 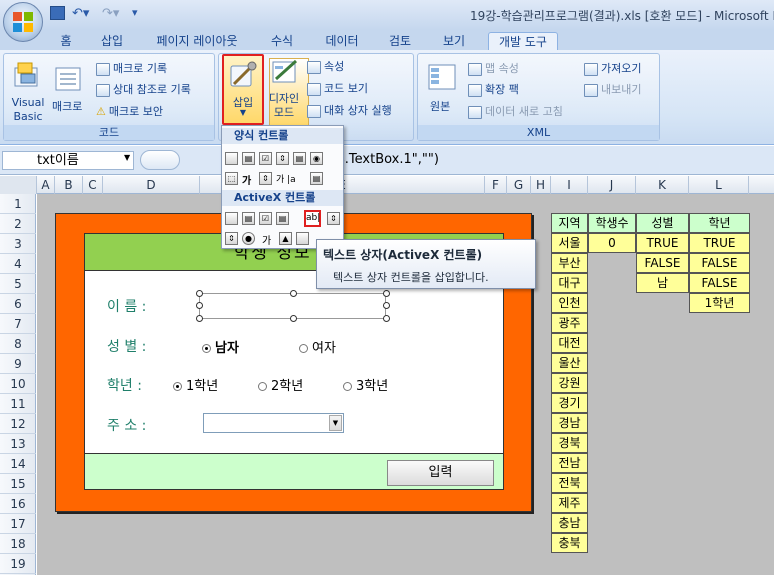 I want to click on row-header: 7, so click(x=18, y=324).